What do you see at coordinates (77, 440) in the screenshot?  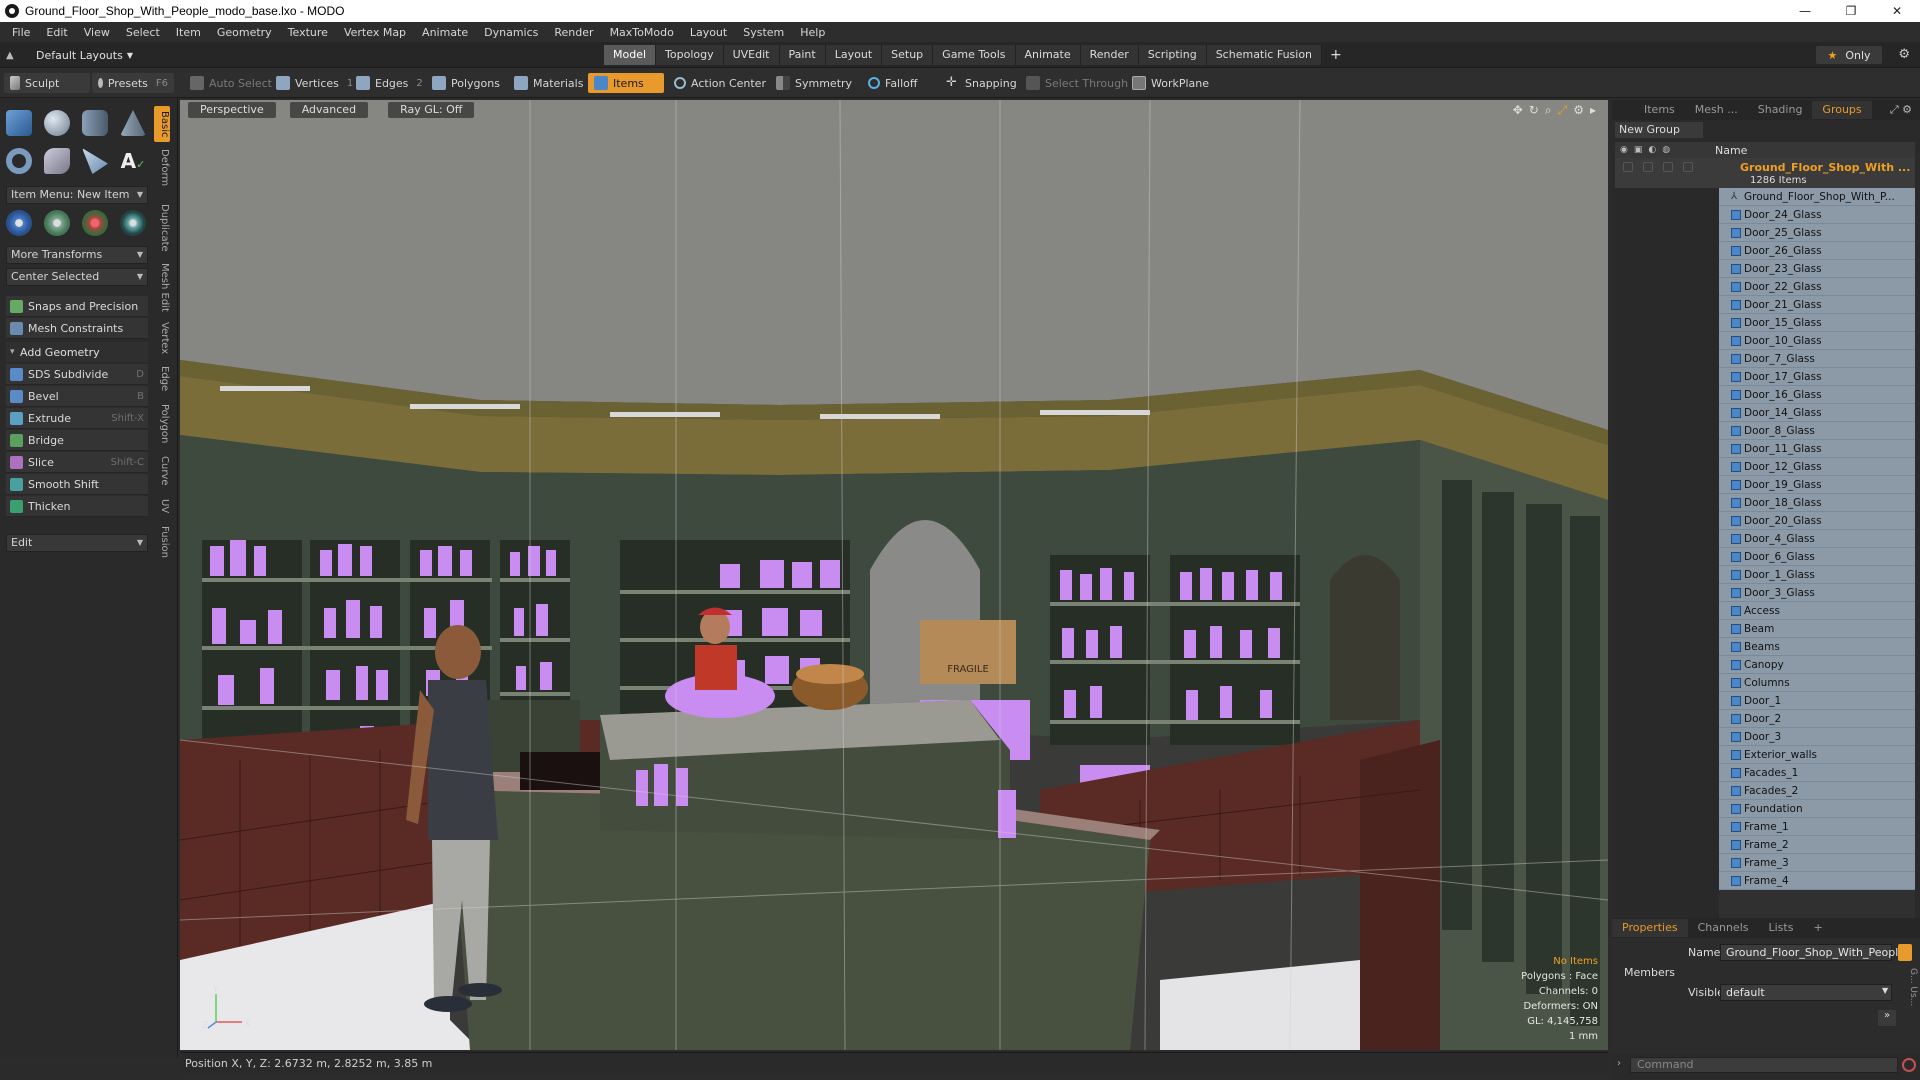 I see `bridge-button: Bridge` at bounding box center [77, 440].